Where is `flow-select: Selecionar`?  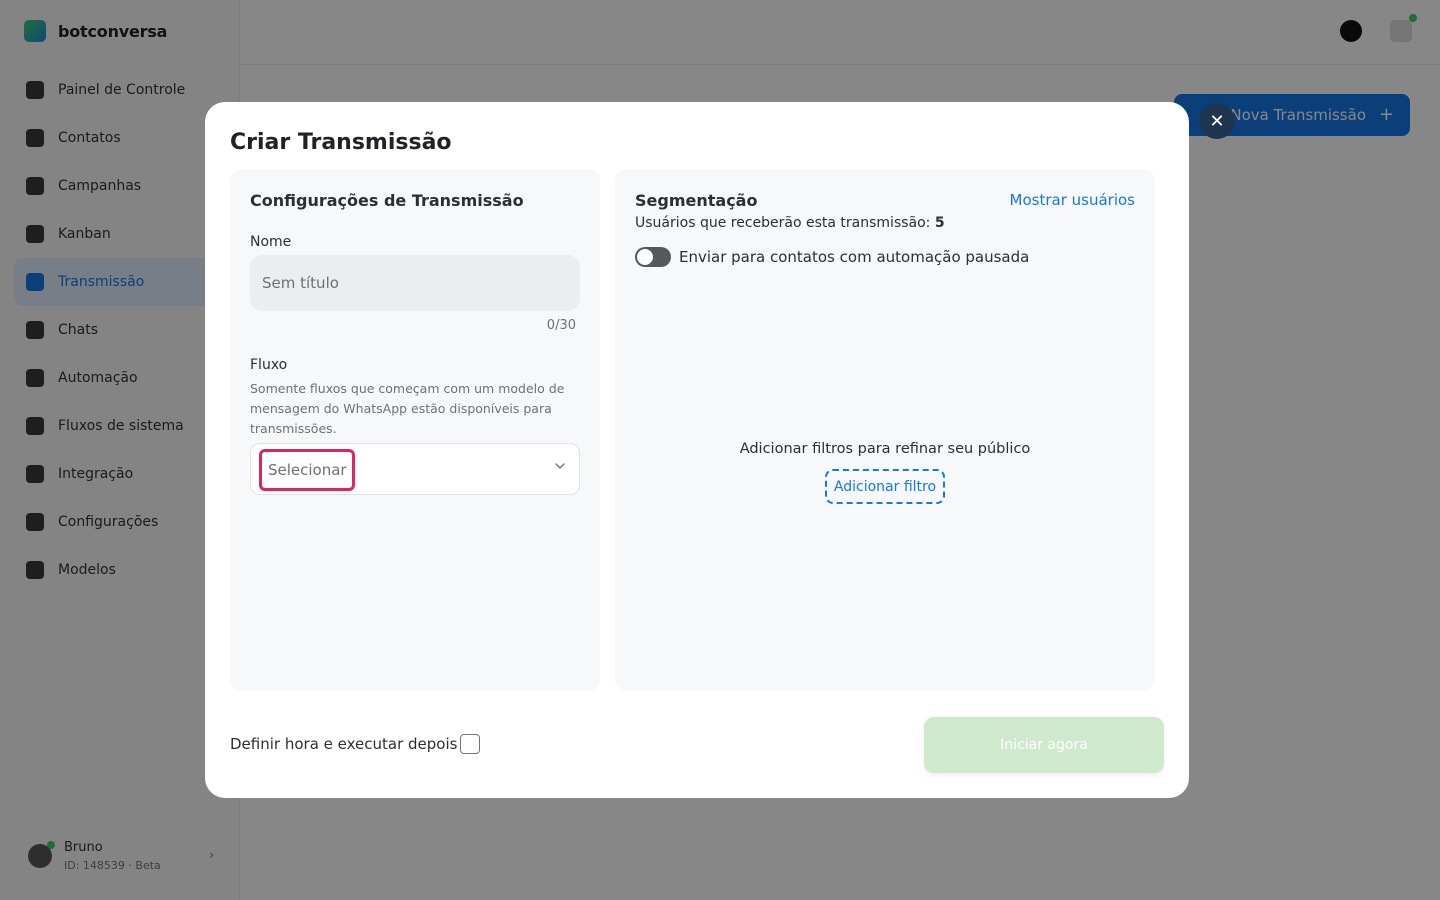
flow-select: Selecionar is located at coordinates (415, 469).